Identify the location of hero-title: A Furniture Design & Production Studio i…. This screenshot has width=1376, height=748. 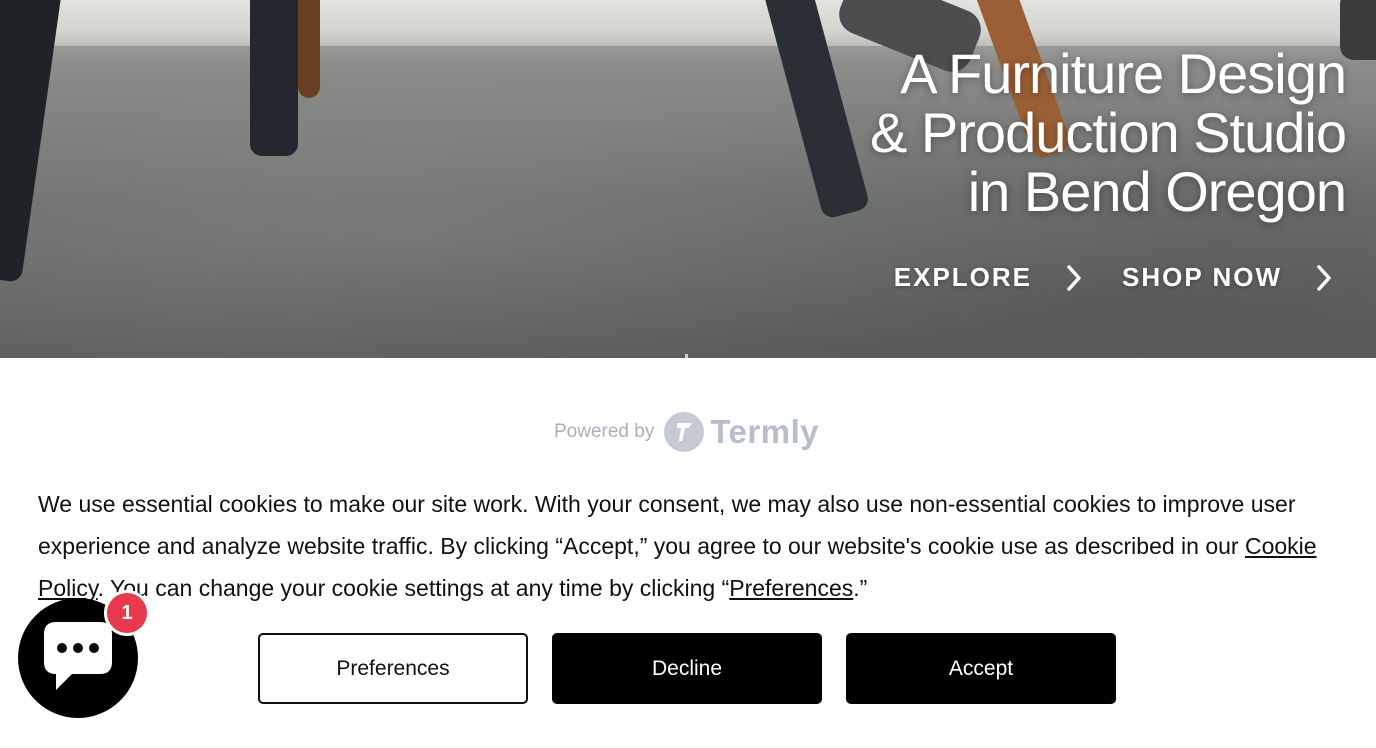
(1108, 132).